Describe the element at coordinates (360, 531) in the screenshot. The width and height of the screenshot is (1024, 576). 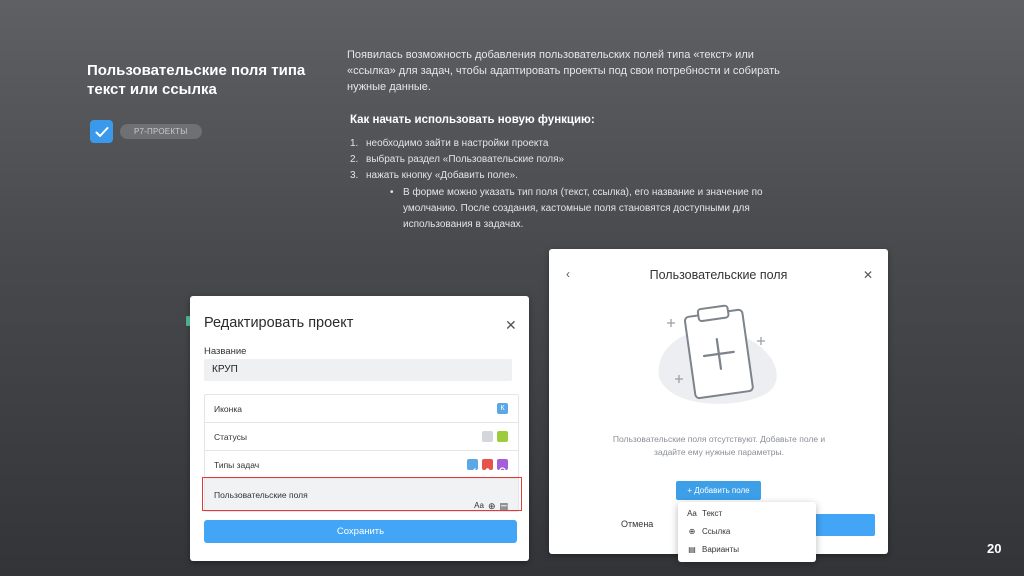
I see `save-button: Сохранить` at that location.